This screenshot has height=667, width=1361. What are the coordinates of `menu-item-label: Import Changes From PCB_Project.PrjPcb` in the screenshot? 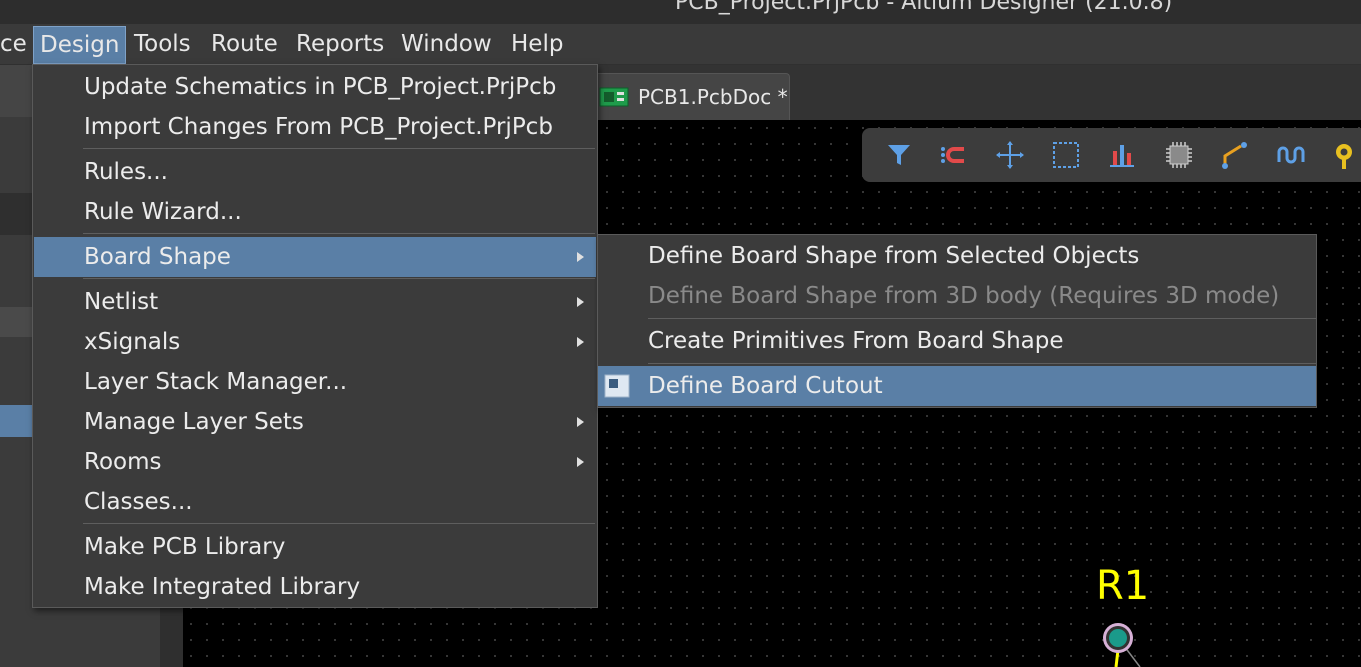 It's located at (318, 127).